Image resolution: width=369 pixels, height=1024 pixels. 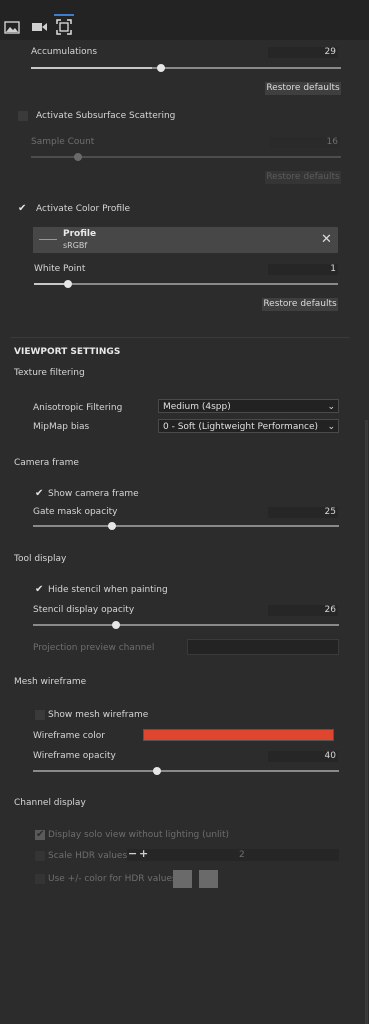 I want to click on channel-display-heading: Channel display, so click(x=50, y=803).